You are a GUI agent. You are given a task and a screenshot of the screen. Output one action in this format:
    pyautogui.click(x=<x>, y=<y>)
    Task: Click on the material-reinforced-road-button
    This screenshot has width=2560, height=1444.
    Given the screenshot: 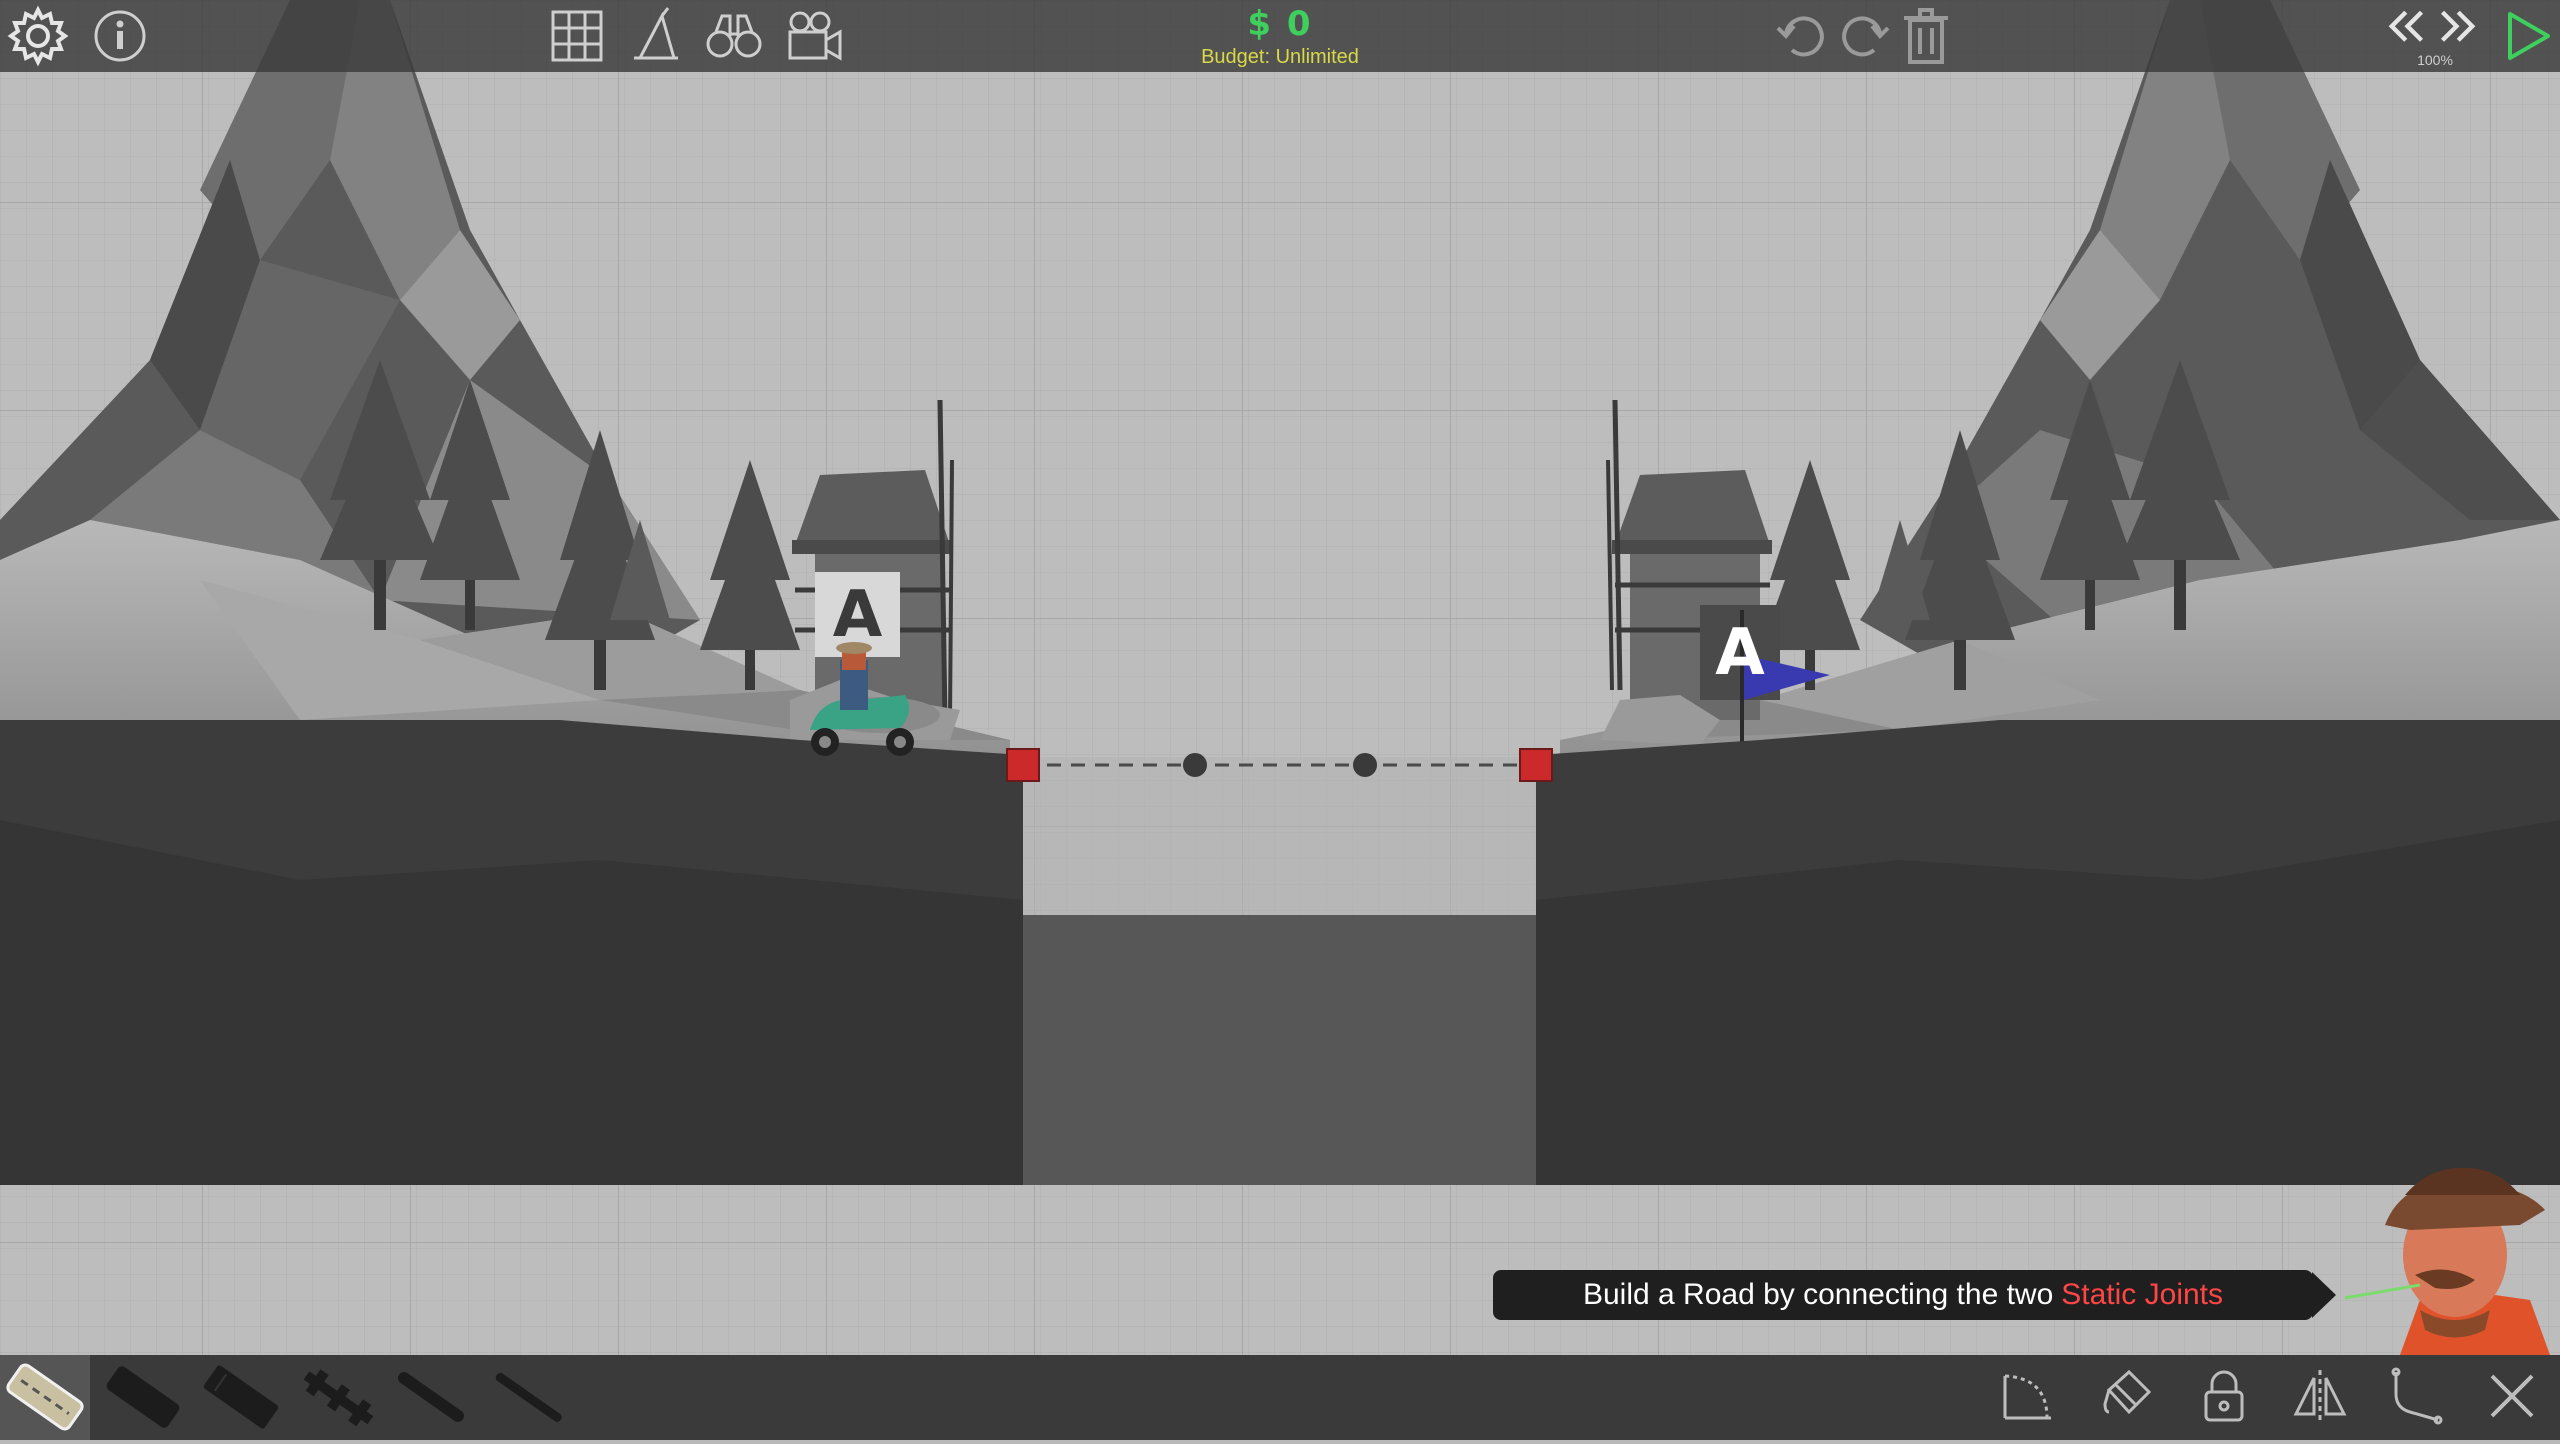 What is the action you would take?
    pyautogui.click(x=143, y=1397)
    